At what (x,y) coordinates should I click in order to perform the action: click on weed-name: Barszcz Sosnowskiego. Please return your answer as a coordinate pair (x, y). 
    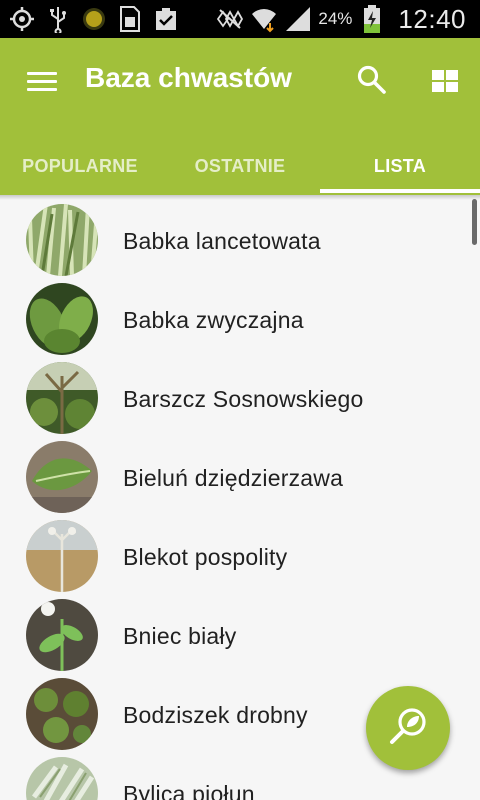
    Looking at the image, I should click on (243, 399).